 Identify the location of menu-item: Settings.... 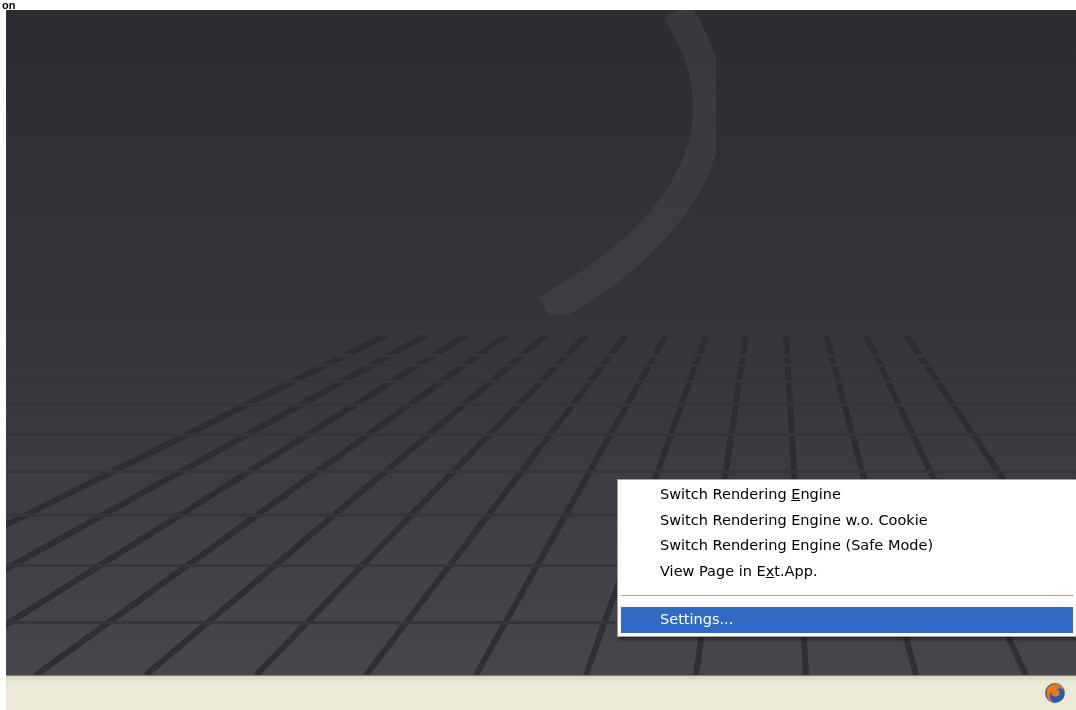
(847, 620).